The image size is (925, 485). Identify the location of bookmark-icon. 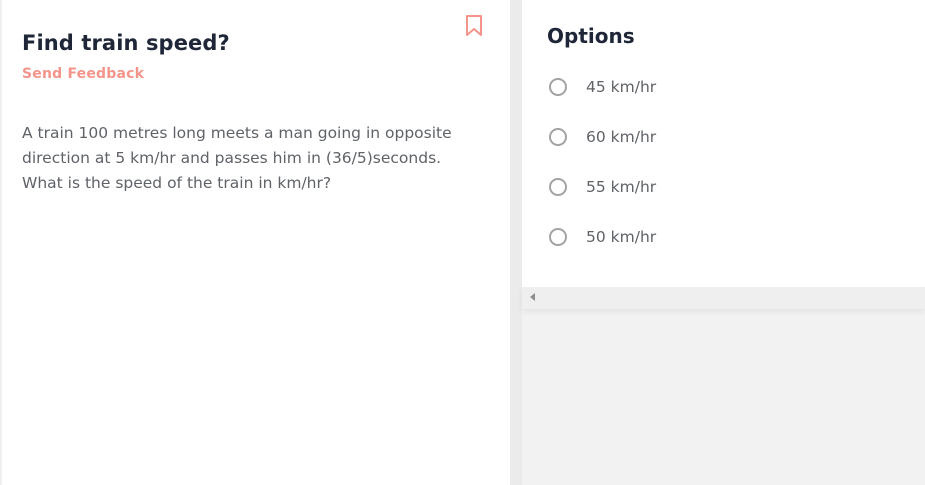
(474, 26).